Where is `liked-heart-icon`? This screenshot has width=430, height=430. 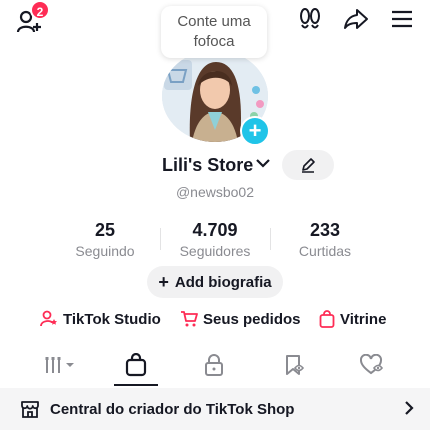
liked-heart-icon is located at coordinates (372, 364).